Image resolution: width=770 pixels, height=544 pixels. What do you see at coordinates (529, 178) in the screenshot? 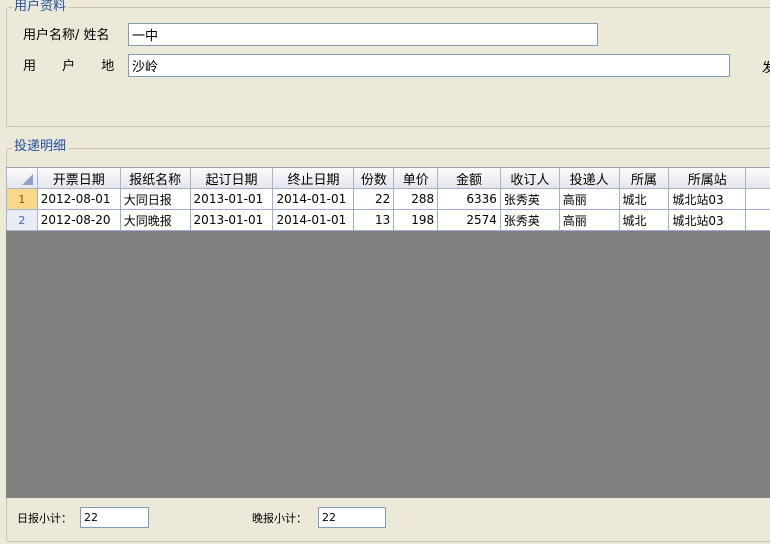
I see `column-header: 收订人` at bounding box center [529, 178].